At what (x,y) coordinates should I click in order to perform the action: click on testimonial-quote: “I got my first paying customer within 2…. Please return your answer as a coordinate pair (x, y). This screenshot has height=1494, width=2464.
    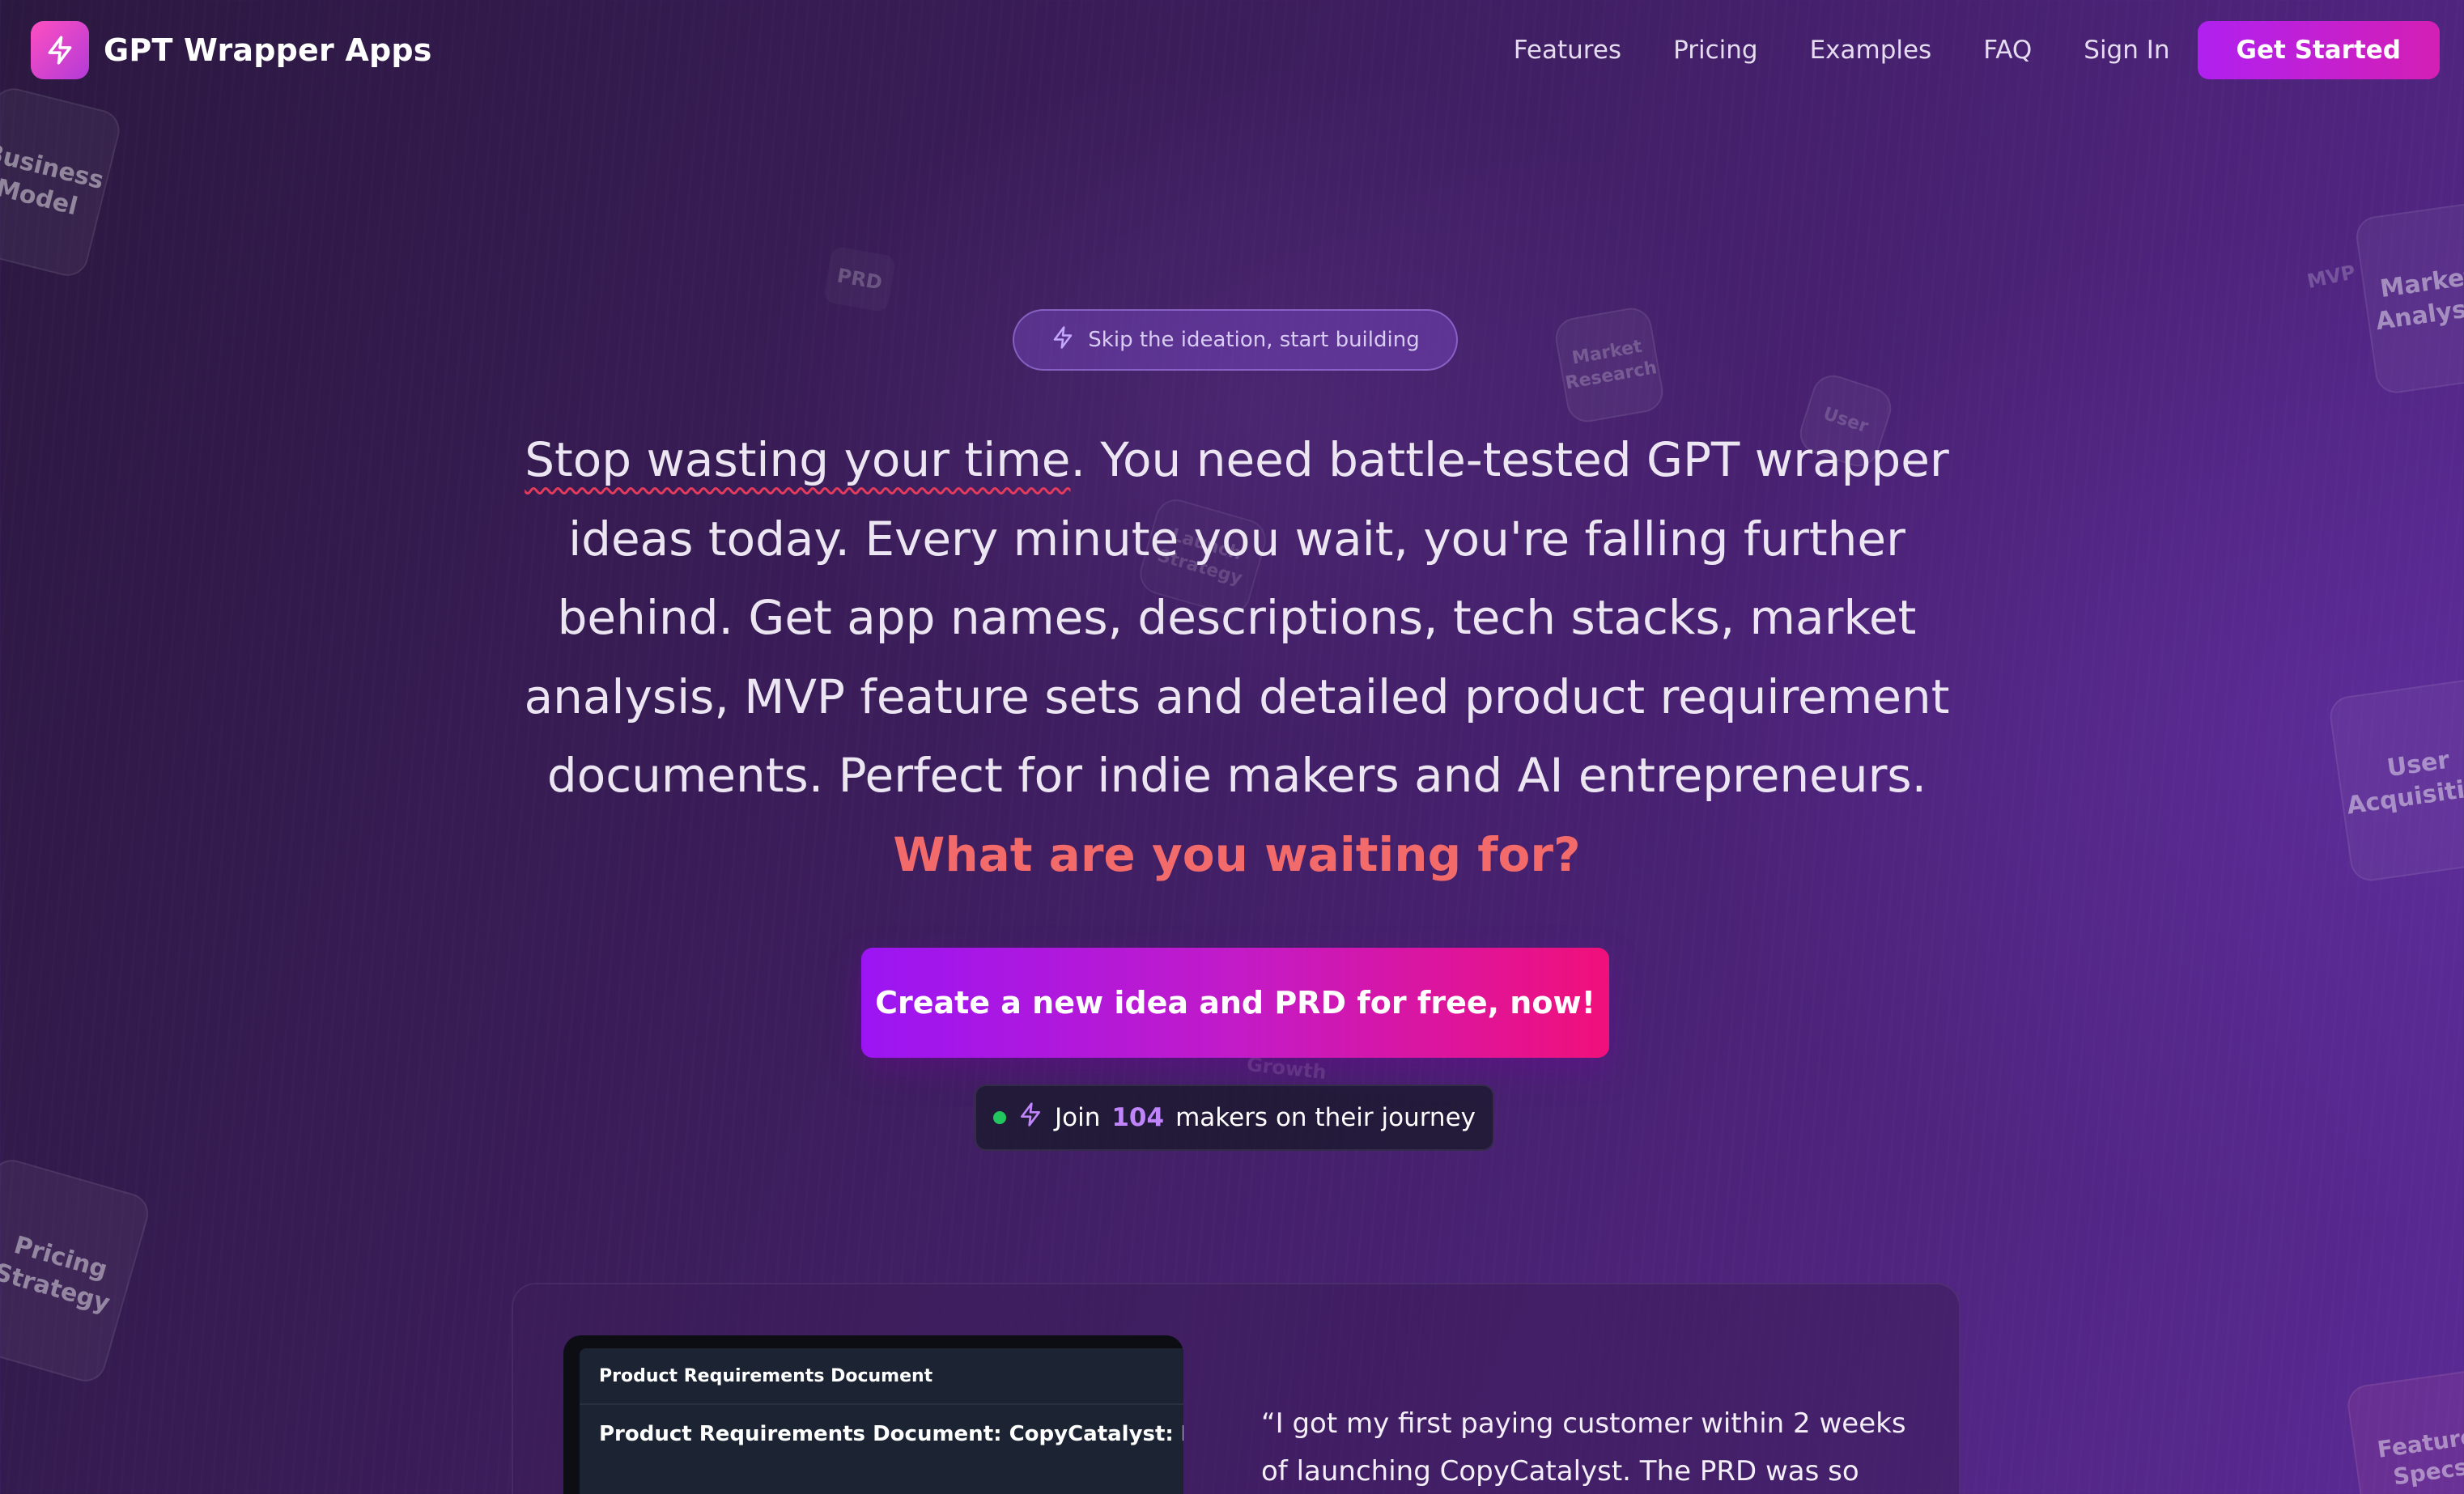
    Looking at the image, I should click on (1583, 1447).